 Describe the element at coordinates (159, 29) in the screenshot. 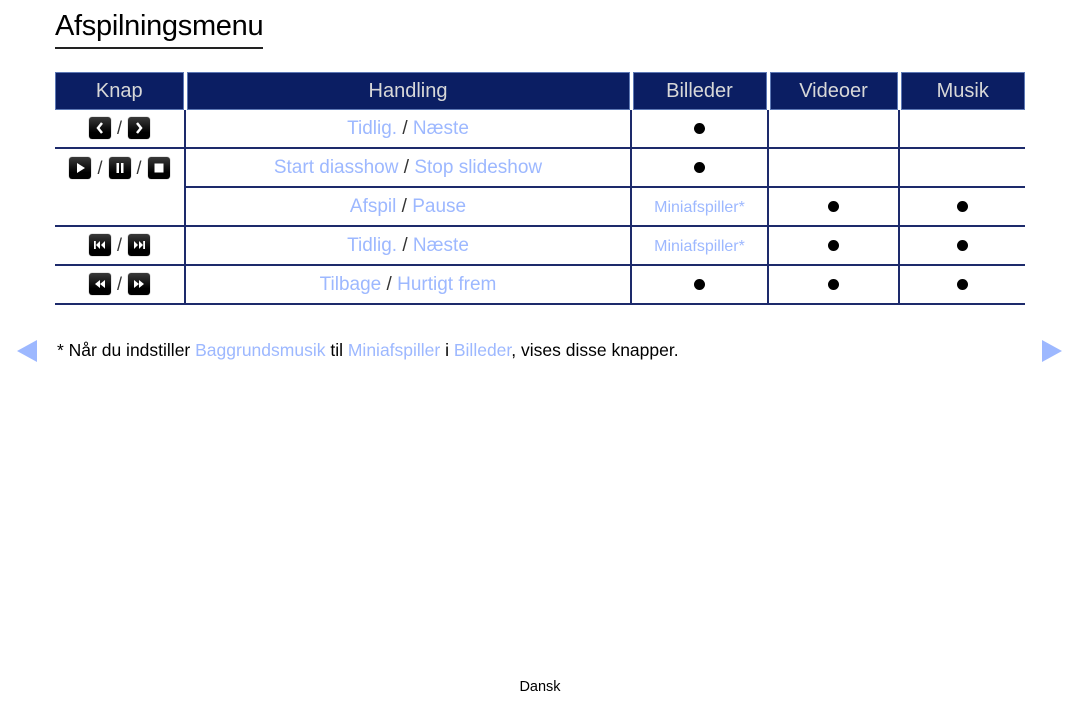

I see `page-title: Afspilningsmenu` at that location.